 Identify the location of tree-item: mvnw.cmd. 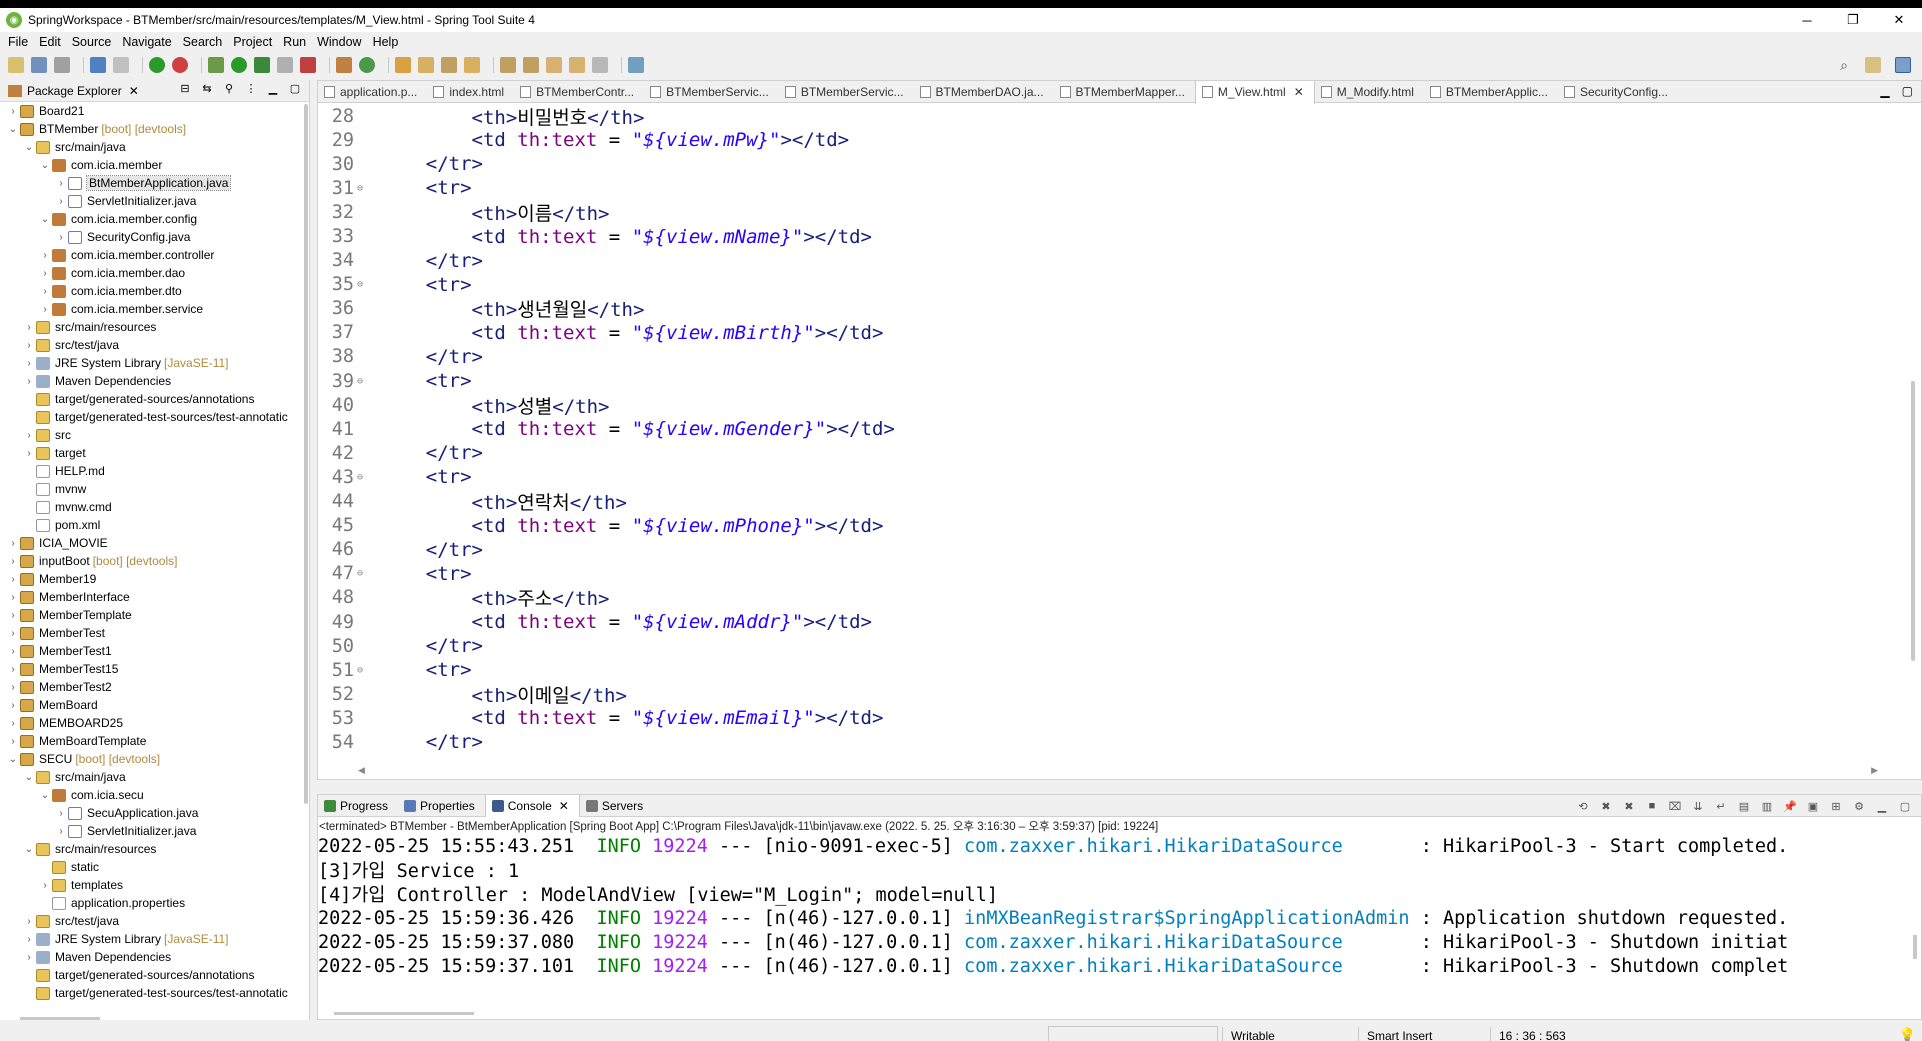
(150, 507).